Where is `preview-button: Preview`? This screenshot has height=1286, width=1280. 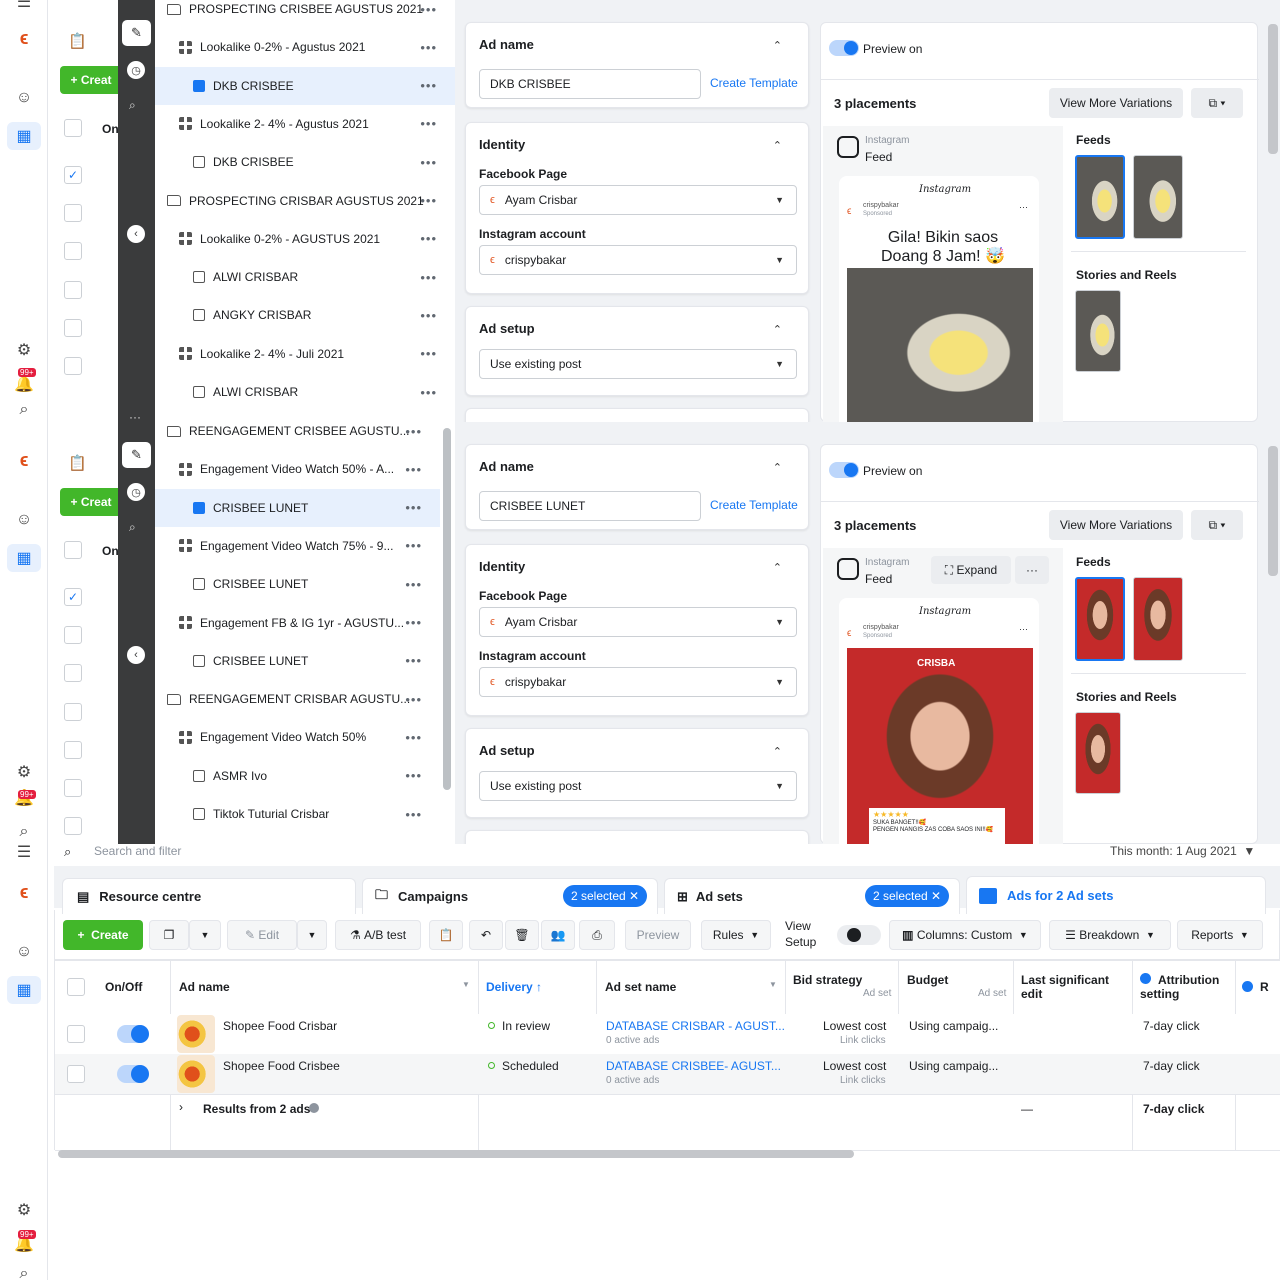
preview-button: Preview is located at coordinates (658, 935).